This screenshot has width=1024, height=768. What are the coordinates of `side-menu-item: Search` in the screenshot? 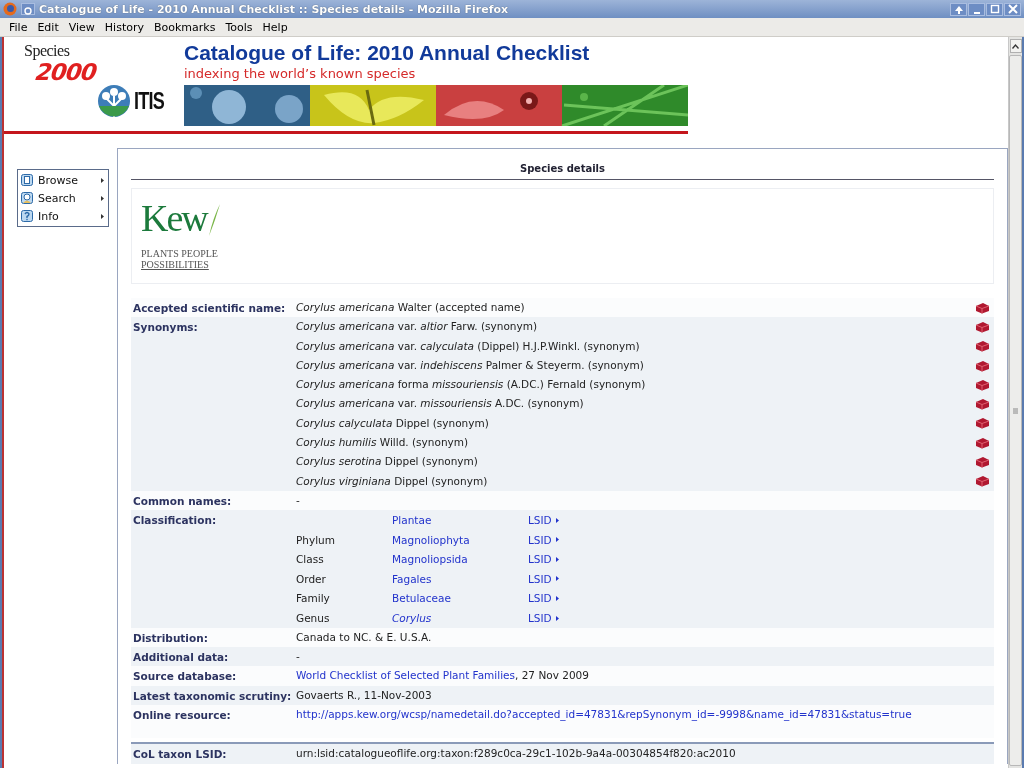 It's located at (63, 198).